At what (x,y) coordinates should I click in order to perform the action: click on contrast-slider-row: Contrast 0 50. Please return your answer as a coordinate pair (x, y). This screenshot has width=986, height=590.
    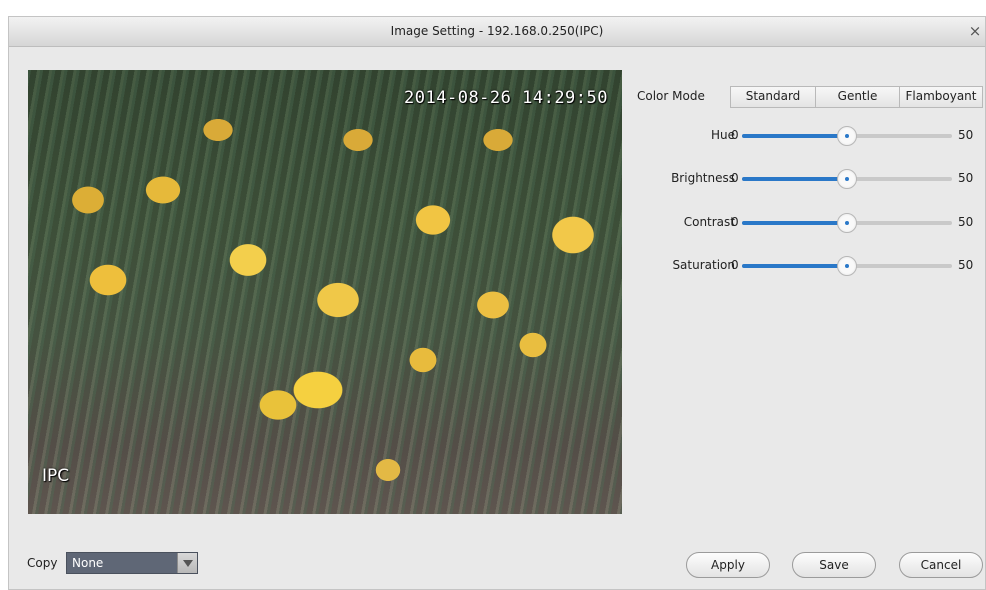
    Looking at the image, I should click on (807, 223).